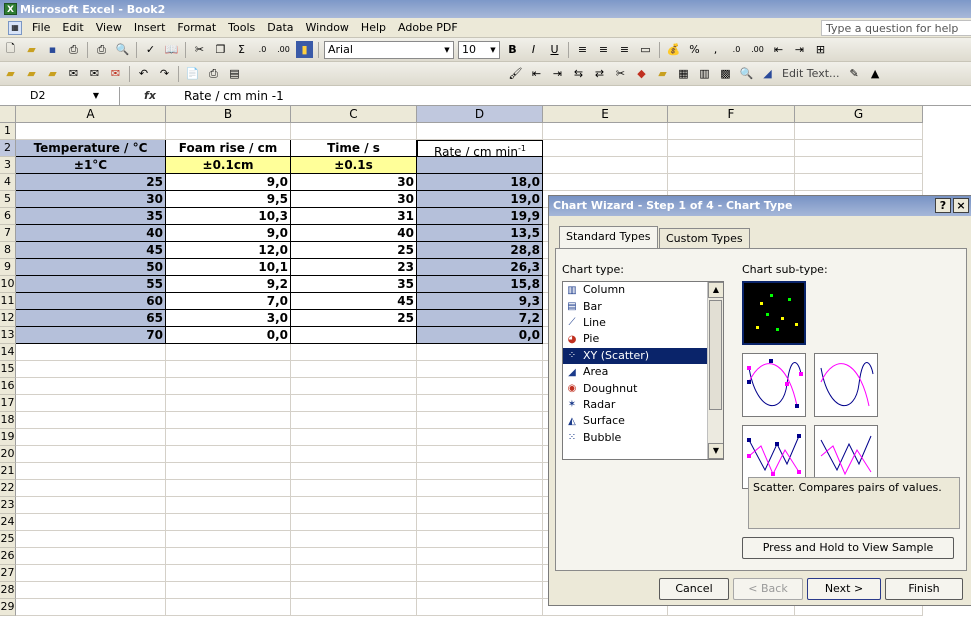  Describe the element at coordinates (554, 49) in the screenshot. I see `underline-icon: U` at that location.